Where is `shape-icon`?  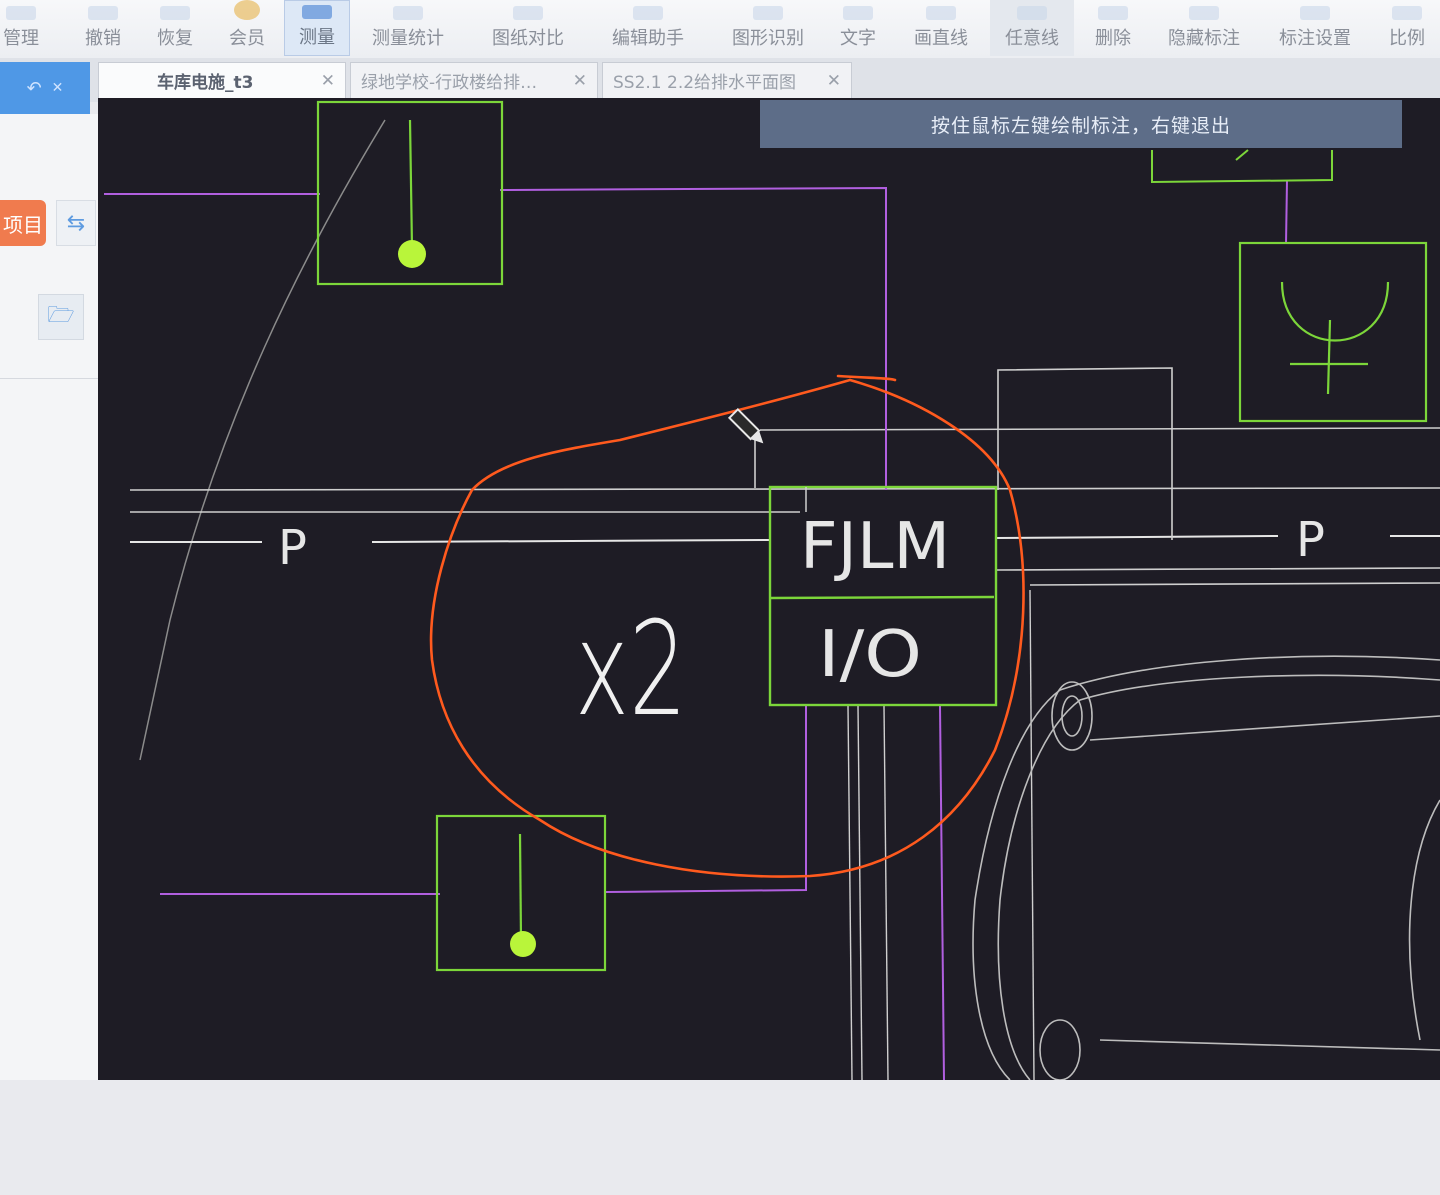 shape-icon is located at coordinates (768, 13).